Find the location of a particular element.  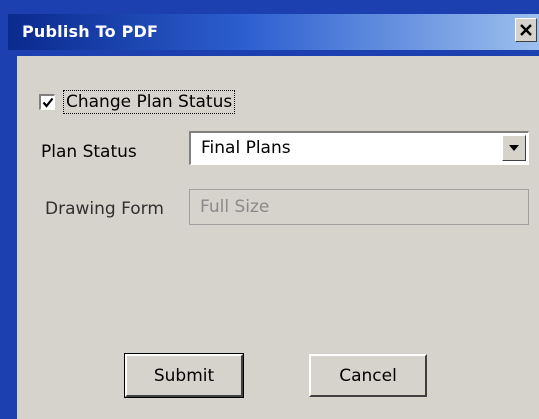

plan-status-dropdown-button is located at coordinates (514, 148).